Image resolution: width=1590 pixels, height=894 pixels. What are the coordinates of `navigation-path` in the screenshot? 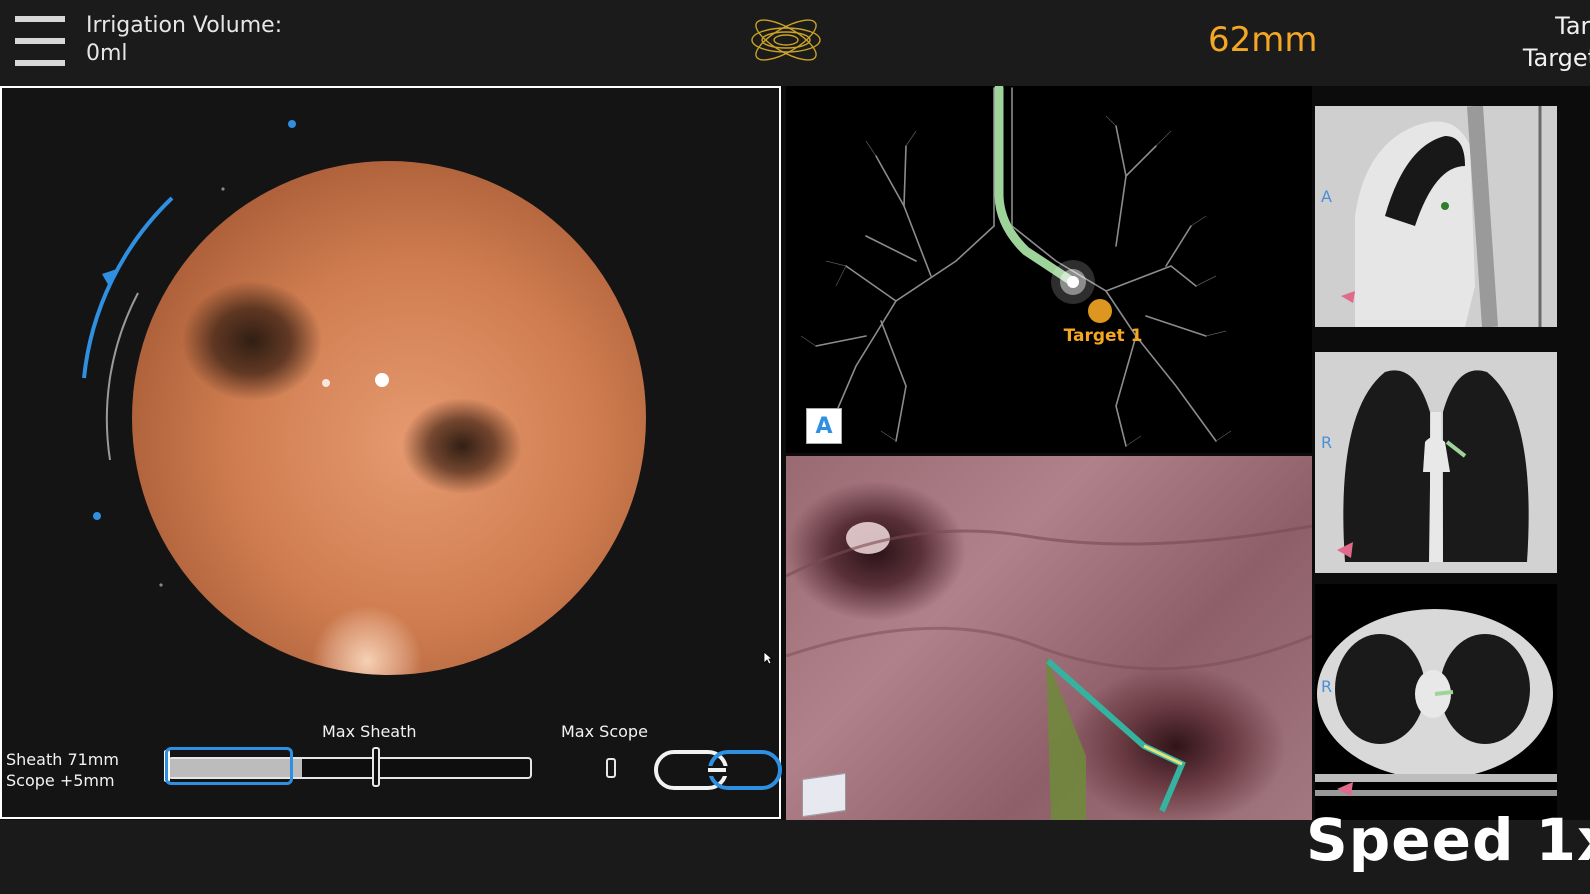 It's located at (1036, 185).